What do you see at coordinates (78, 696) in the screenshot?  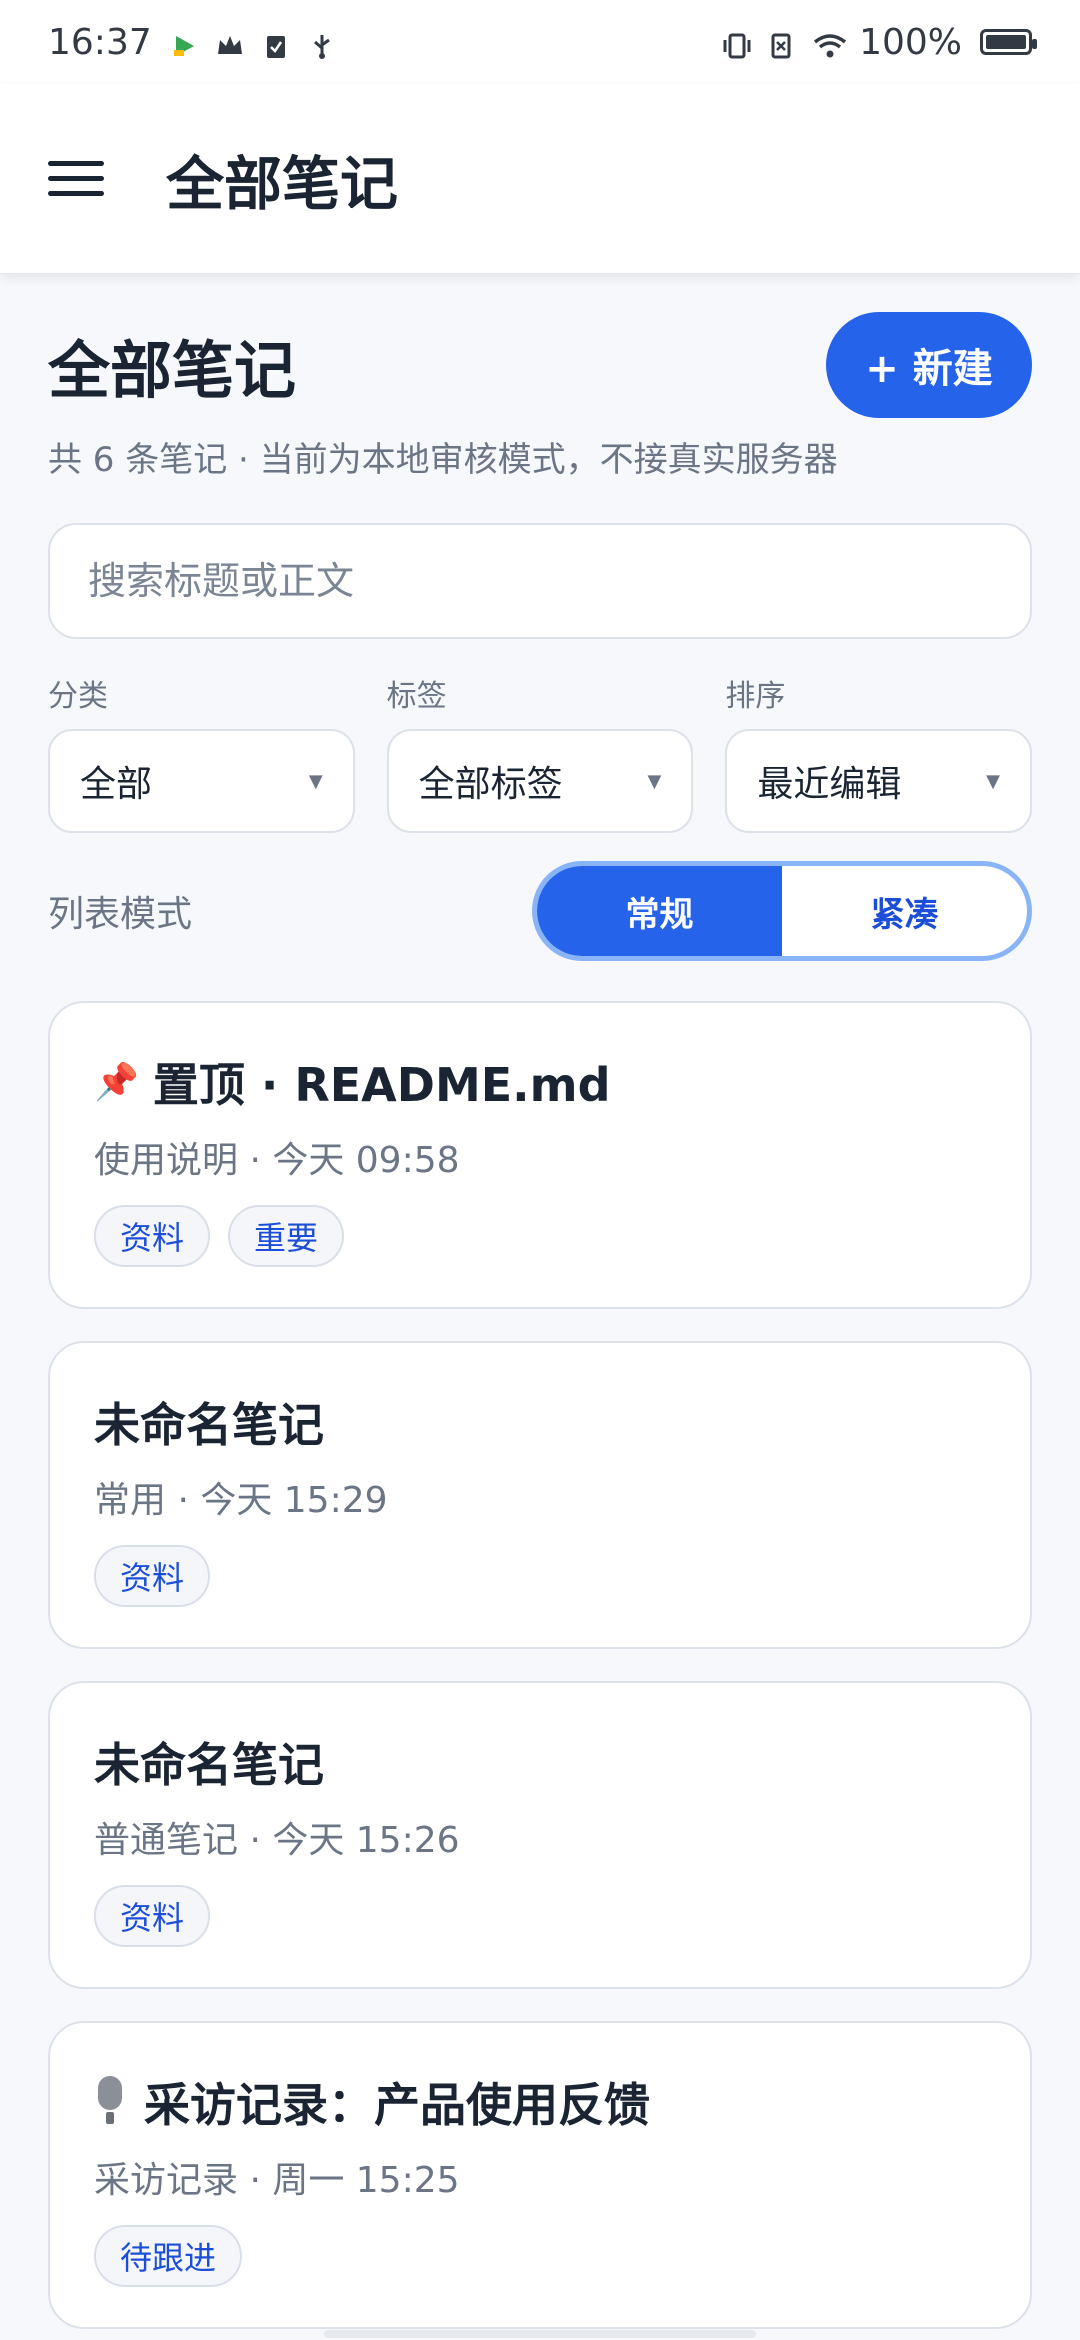 I see `category-label: 分类` at bounding box center [78, 696].